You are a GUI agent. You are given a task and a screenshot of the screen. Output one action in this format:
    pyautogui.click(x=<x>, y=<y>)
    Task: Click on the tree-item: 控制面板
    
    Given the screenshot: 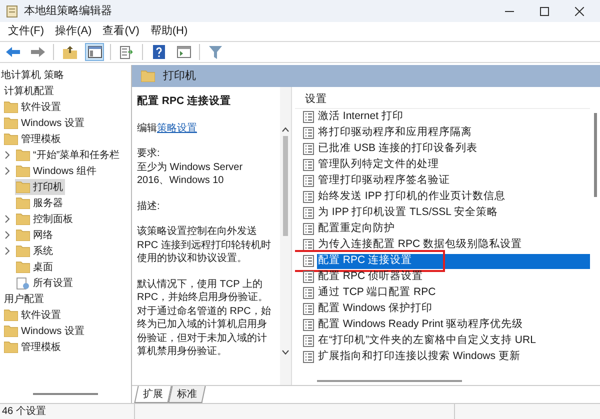 What is the action you would take?
    pyautogui.click(x=45, y=219)
    